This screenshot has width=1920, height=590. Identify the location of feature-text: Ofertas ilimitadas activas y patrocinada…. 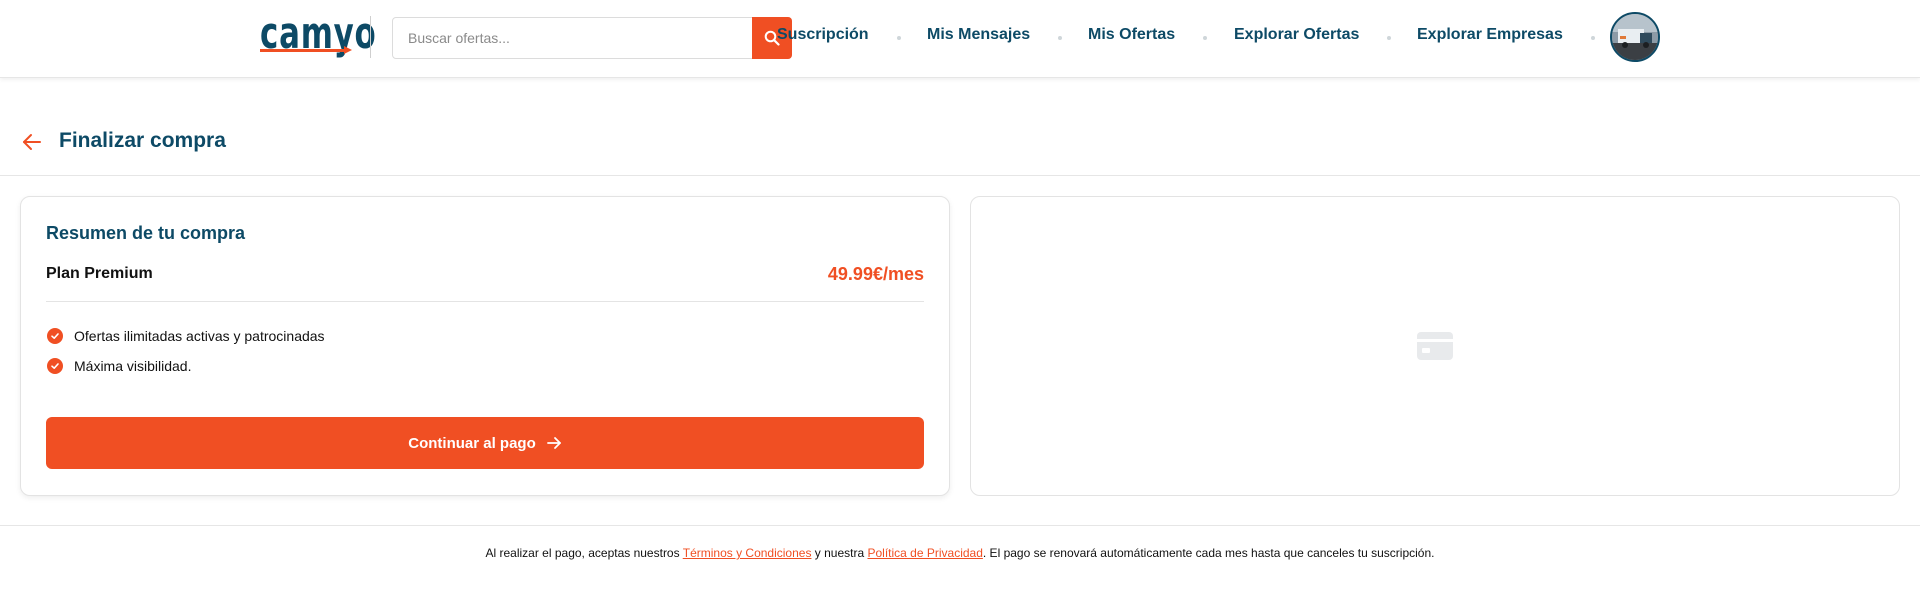
(199, 336).